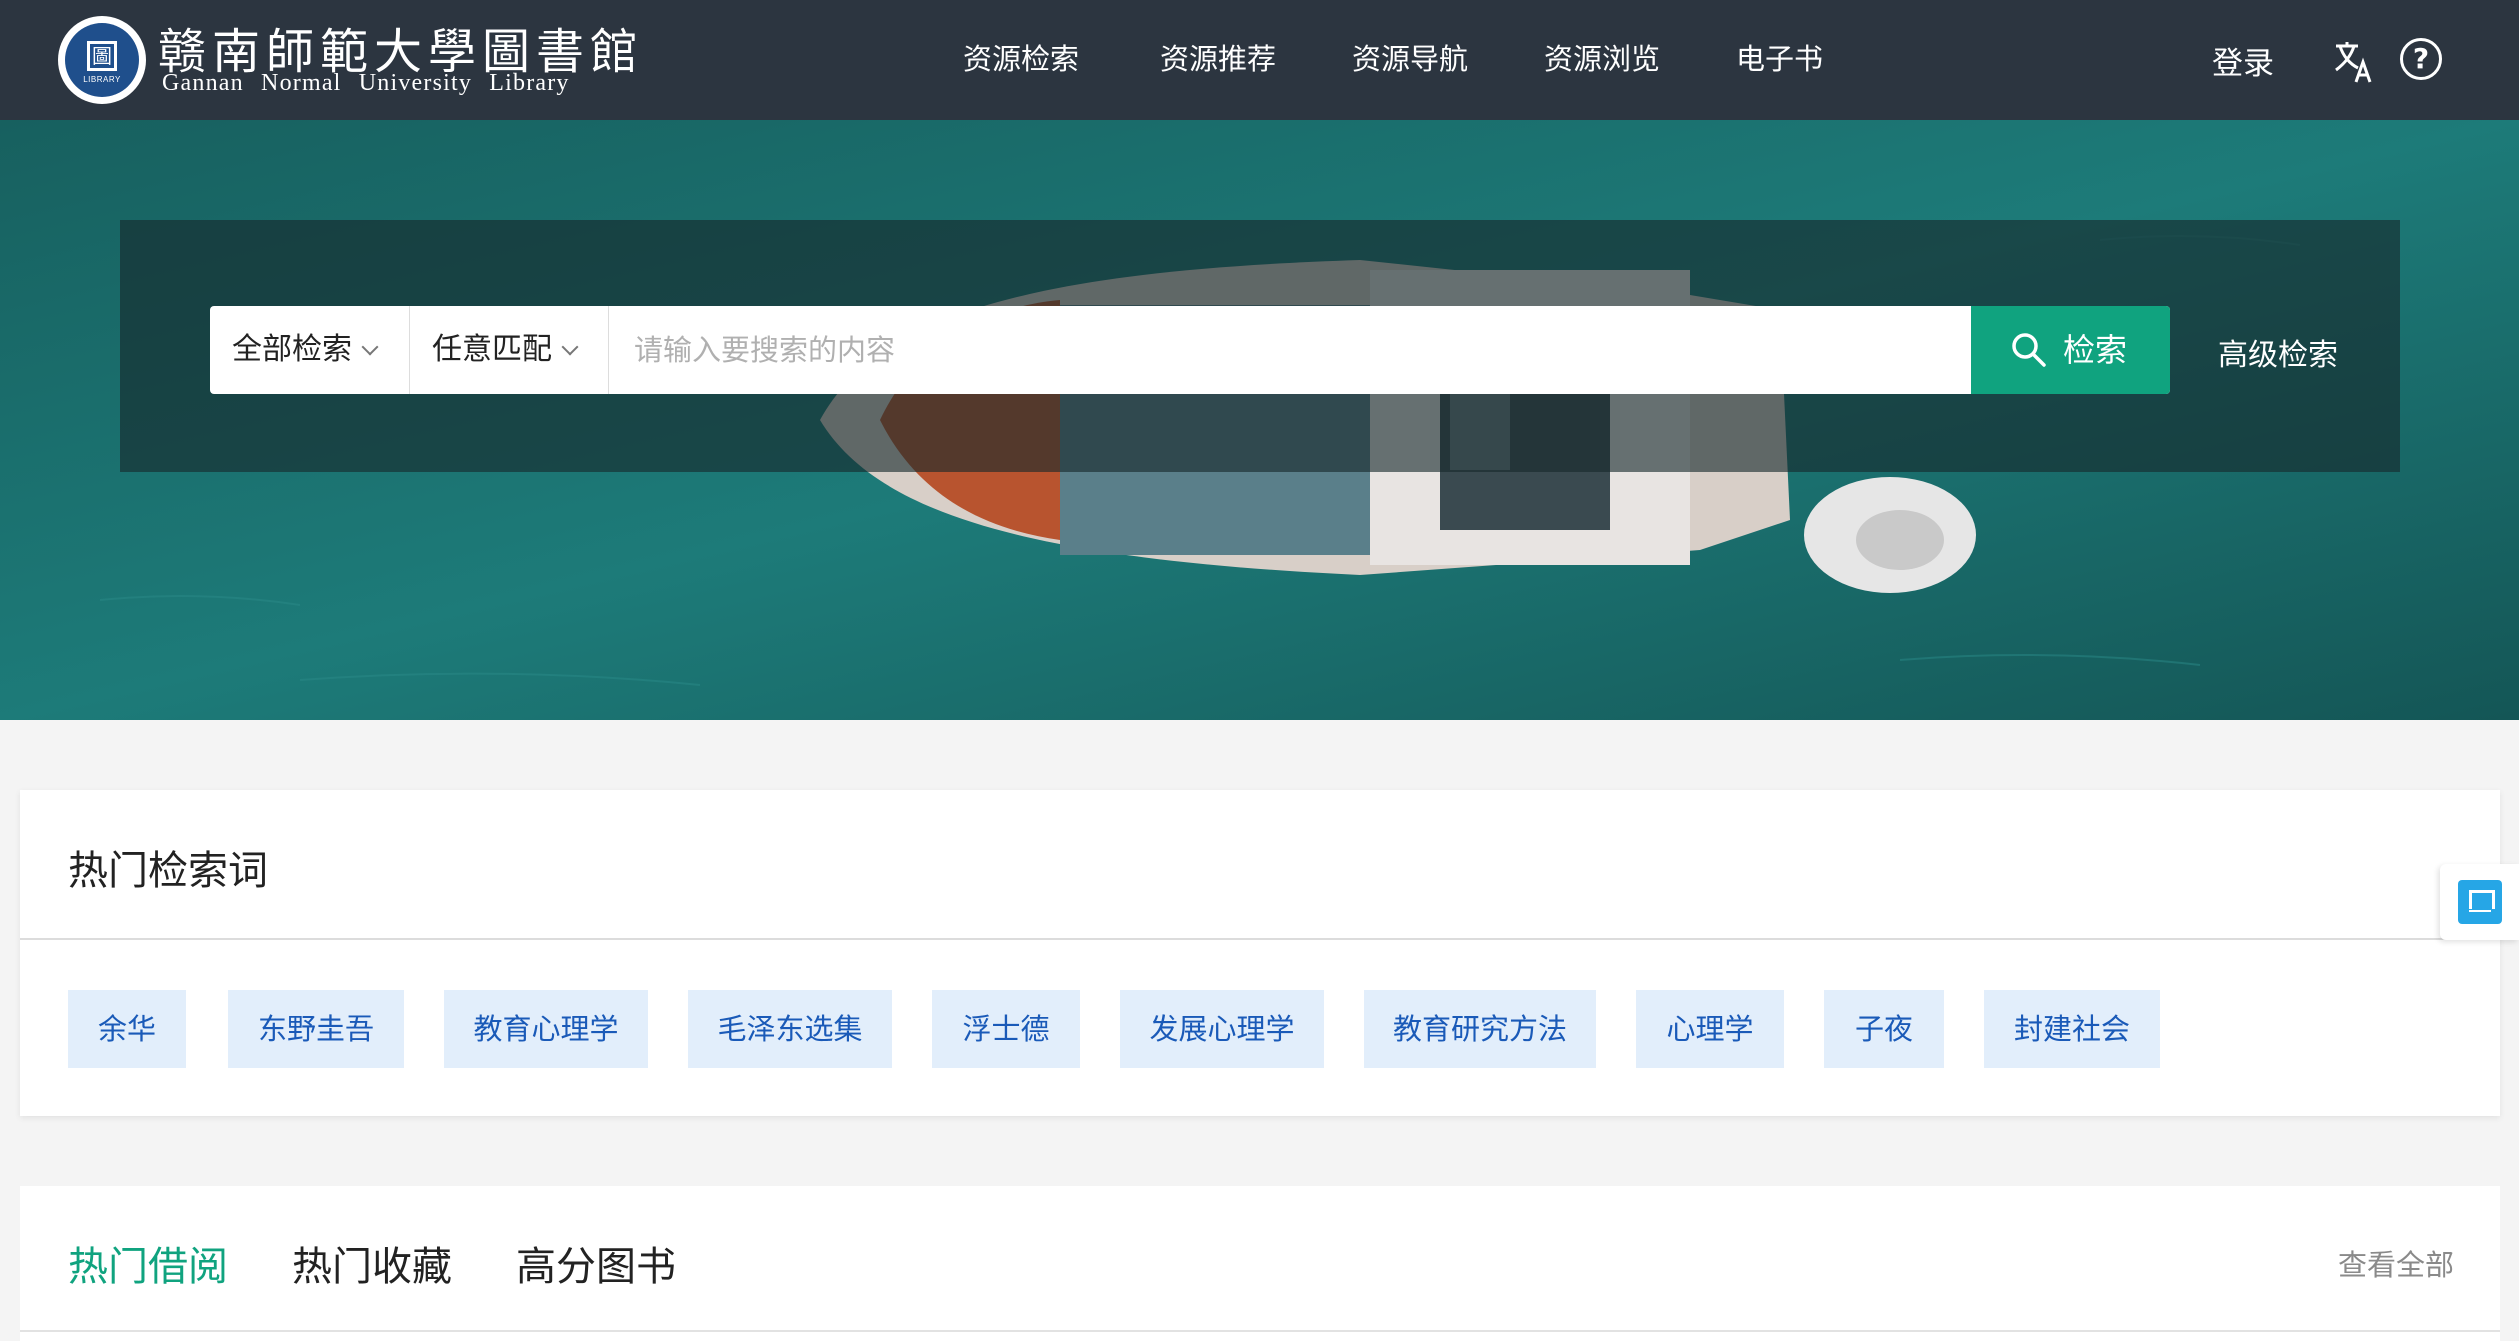  What do you see at coordinates (102, 56) in the screenshot?
I see `library-glyph: 圖` at bounding box center [102, 56].